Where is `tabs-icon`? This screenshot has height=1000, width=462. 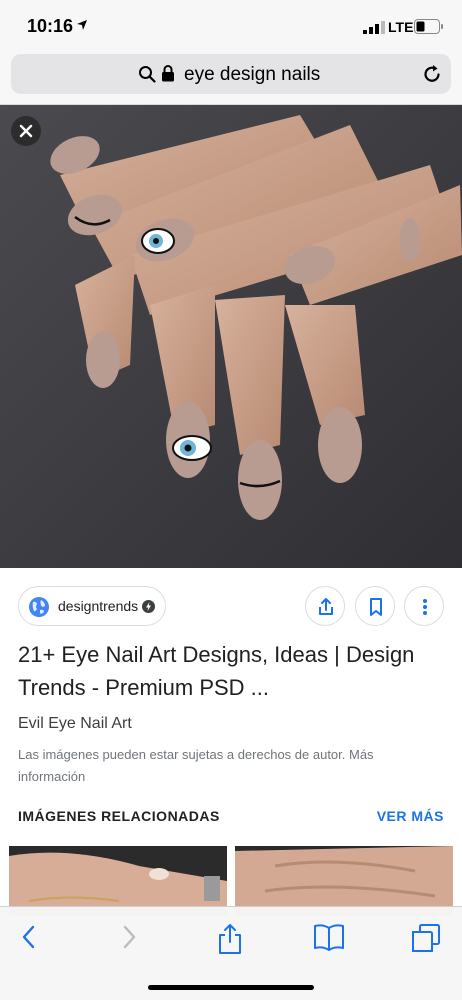
tabs-icon is located at coordinates (426, 938).